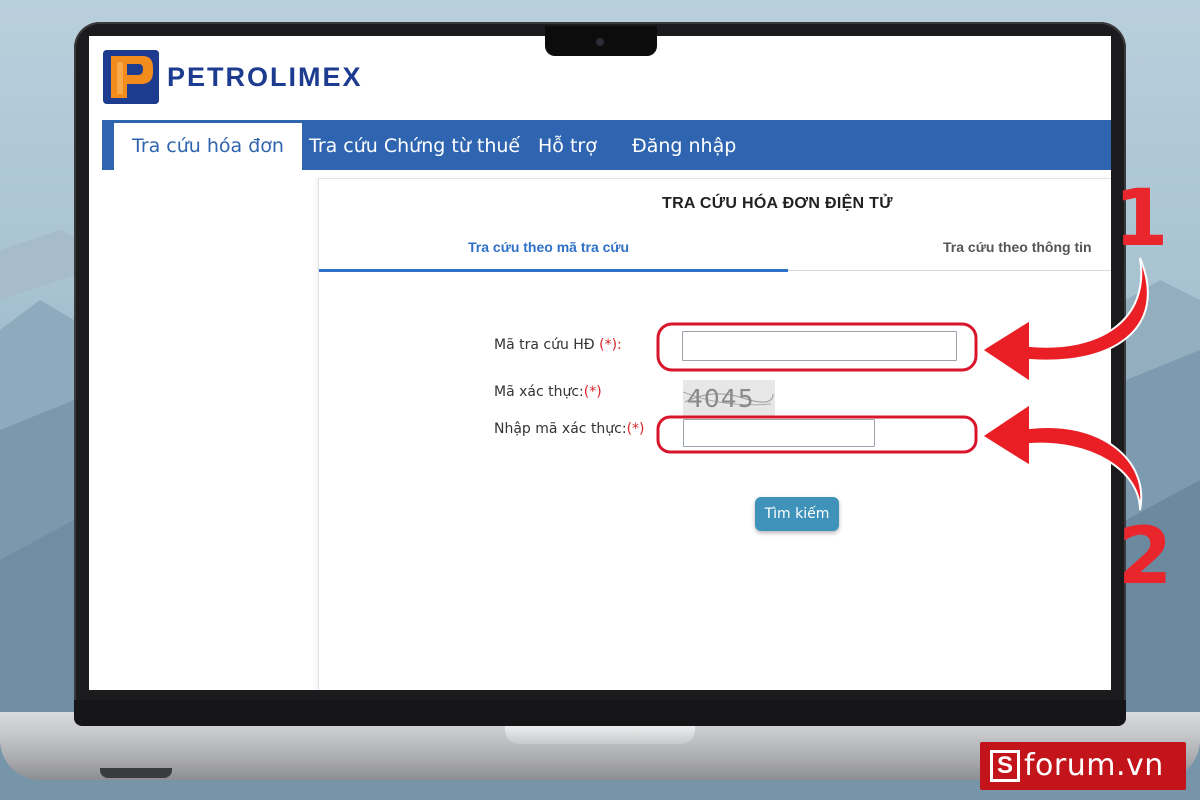 The width and height of the screenshot is (1200, 800). I want to click on captcha-input-label-text: Nhập mã xác thực:, so click(560, 429).